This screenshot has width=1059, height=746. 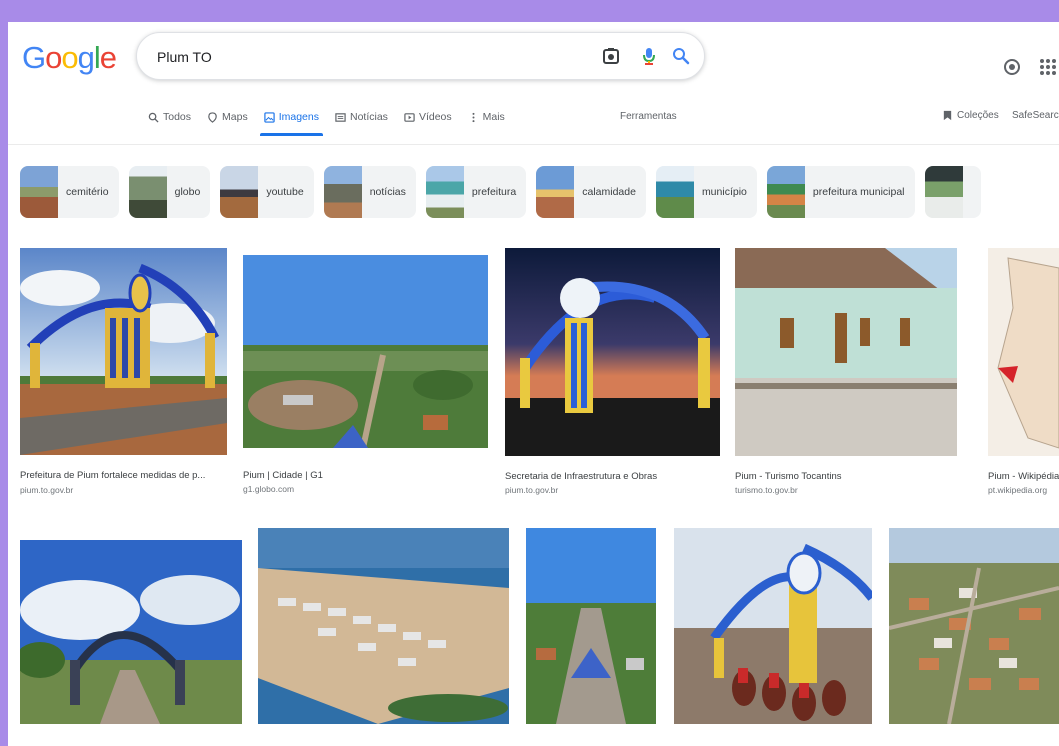 I want to click on aerial-city-image, so click(x=365, y=351).